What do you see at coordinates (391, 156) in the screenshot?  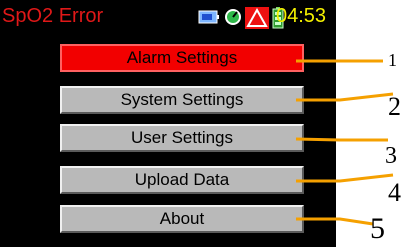 I see `callout-number-3: 3` at bounding box center [391, 156].